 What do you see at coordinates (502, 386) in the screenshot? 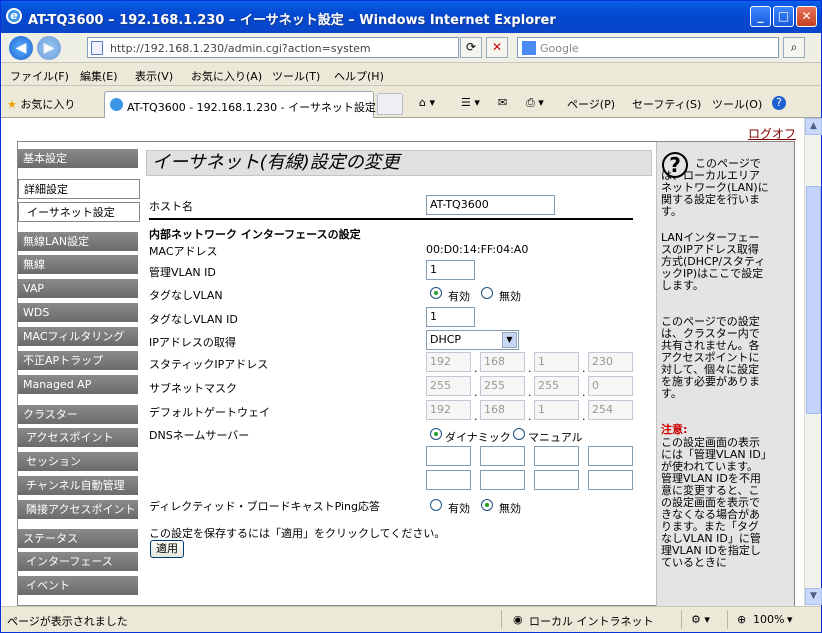
I see `subnet-mask-octet-2: 255` at bounding box center [502, 386].